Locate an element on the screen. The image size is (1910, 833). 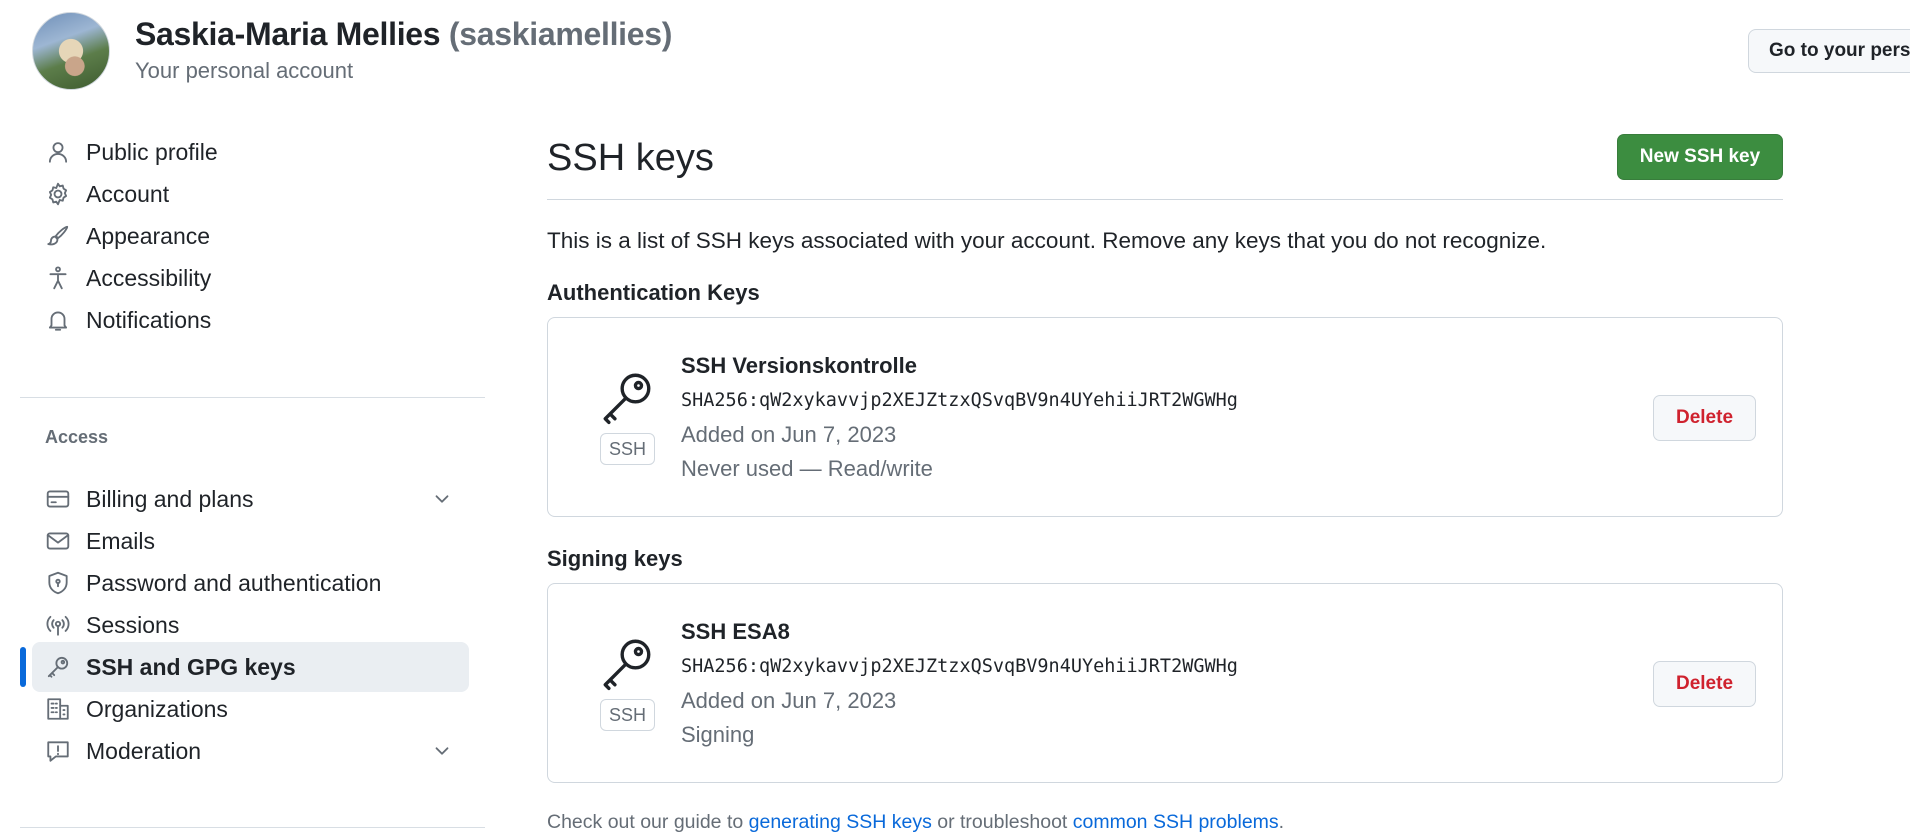
shield-icon is located at coordinates (58, 583).